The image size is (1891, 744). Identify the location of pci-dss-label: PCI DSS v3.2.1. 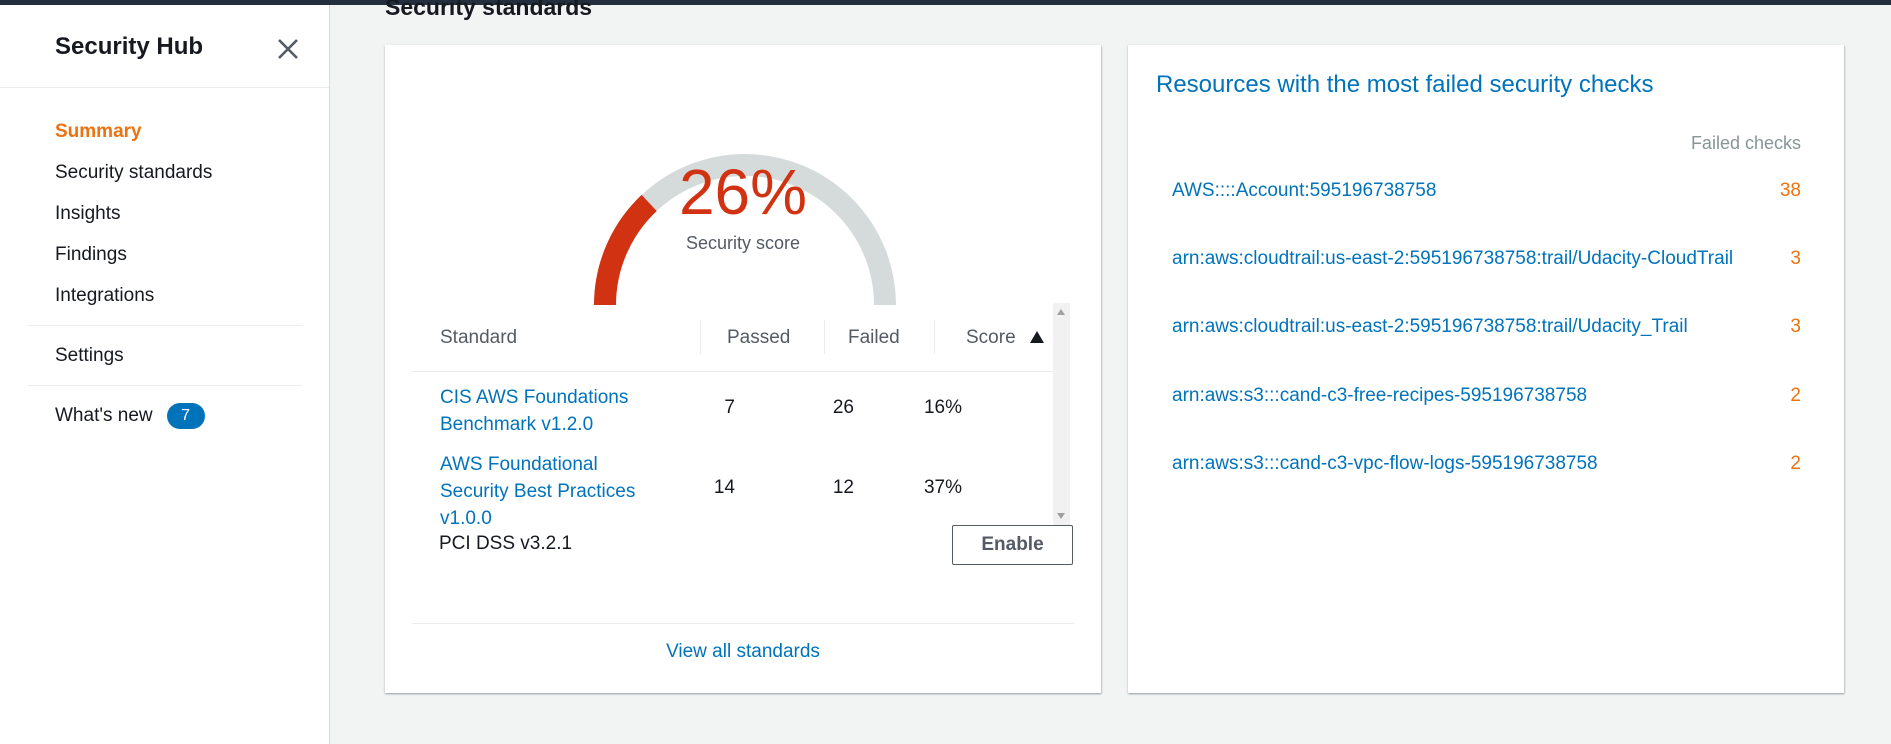
(506, 543).